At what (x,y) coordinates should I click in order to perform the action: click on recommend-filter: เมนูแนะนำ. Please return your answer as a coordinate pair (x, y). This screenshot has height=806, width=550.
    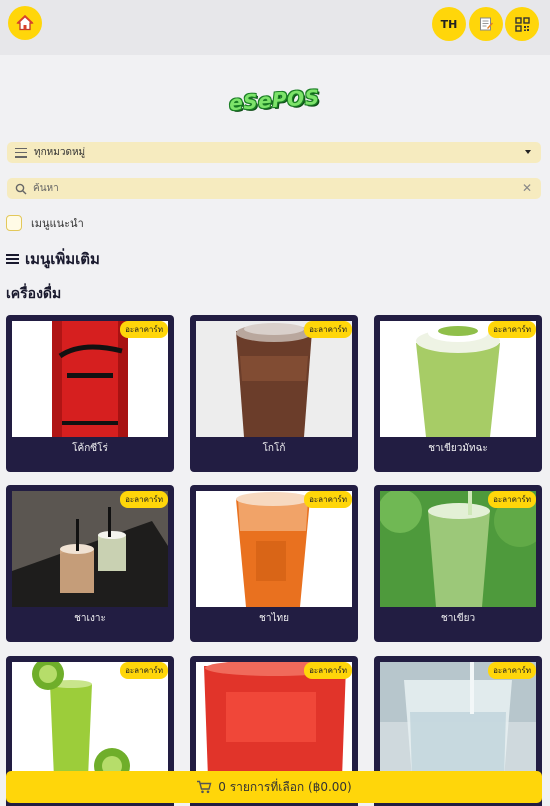
    Looking at the image, I should click on (45, 223).